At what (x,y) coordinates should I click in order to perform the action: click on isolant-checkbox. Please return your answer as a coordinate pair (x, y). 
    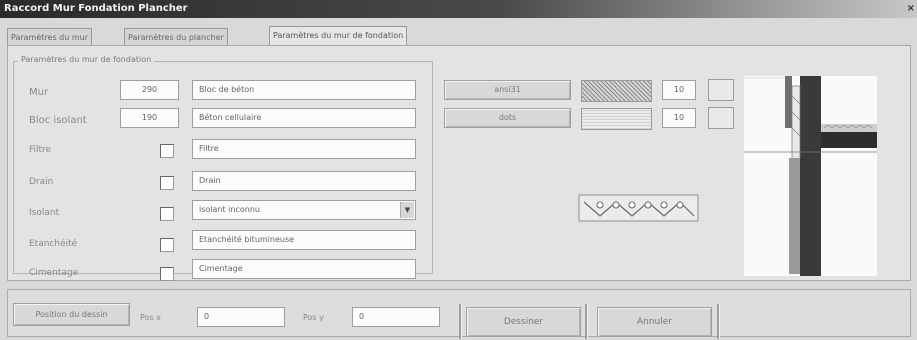
    Looking at the image, I should click on (167, 214).